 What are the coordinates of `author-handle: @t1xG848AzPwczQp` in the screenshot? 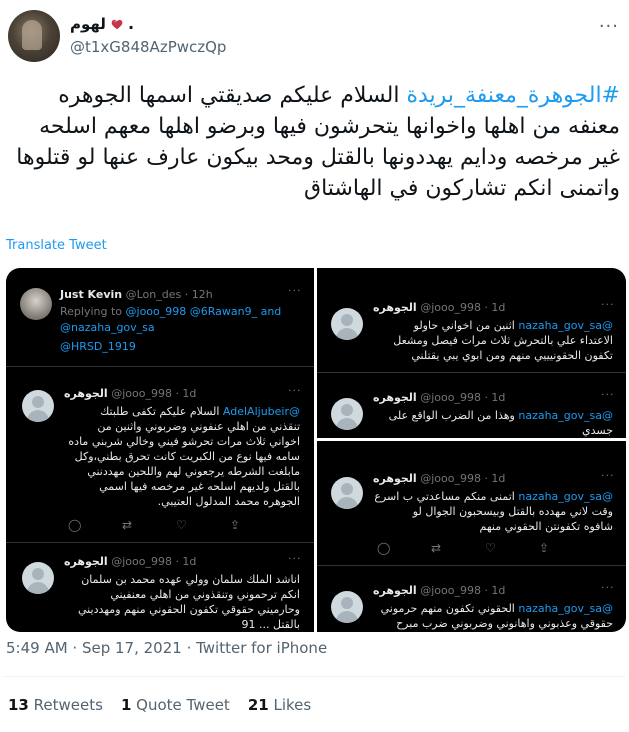 It's located at (148, 47).